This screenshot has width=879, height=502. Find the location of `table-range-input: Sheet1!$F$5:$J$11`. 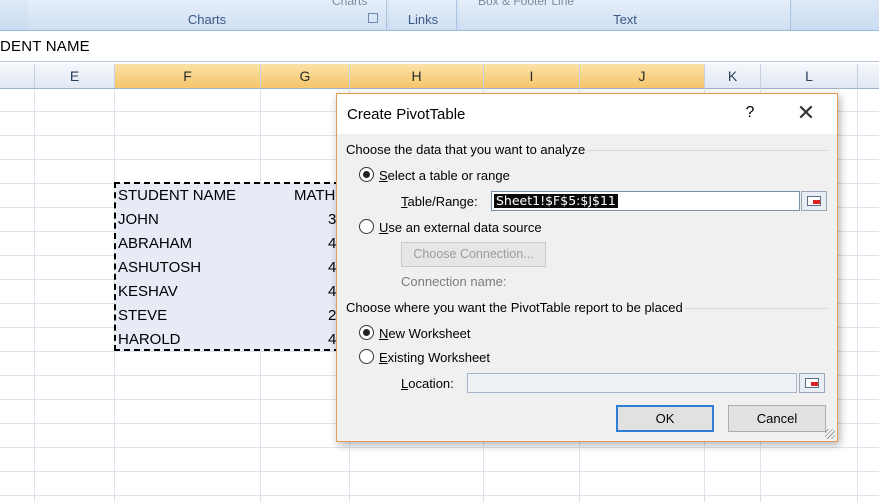

table-range-input: Sheet1!$F$5:$J$11 is located at coordinates (645, 201).